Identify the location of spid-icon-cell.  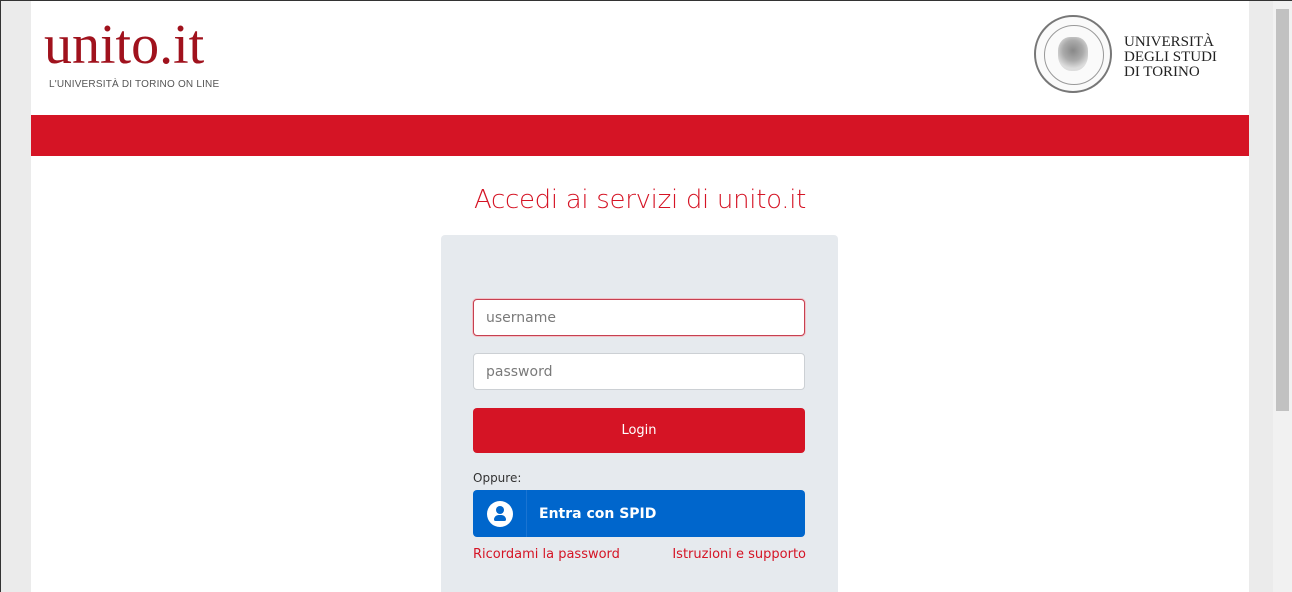
(500, 513).